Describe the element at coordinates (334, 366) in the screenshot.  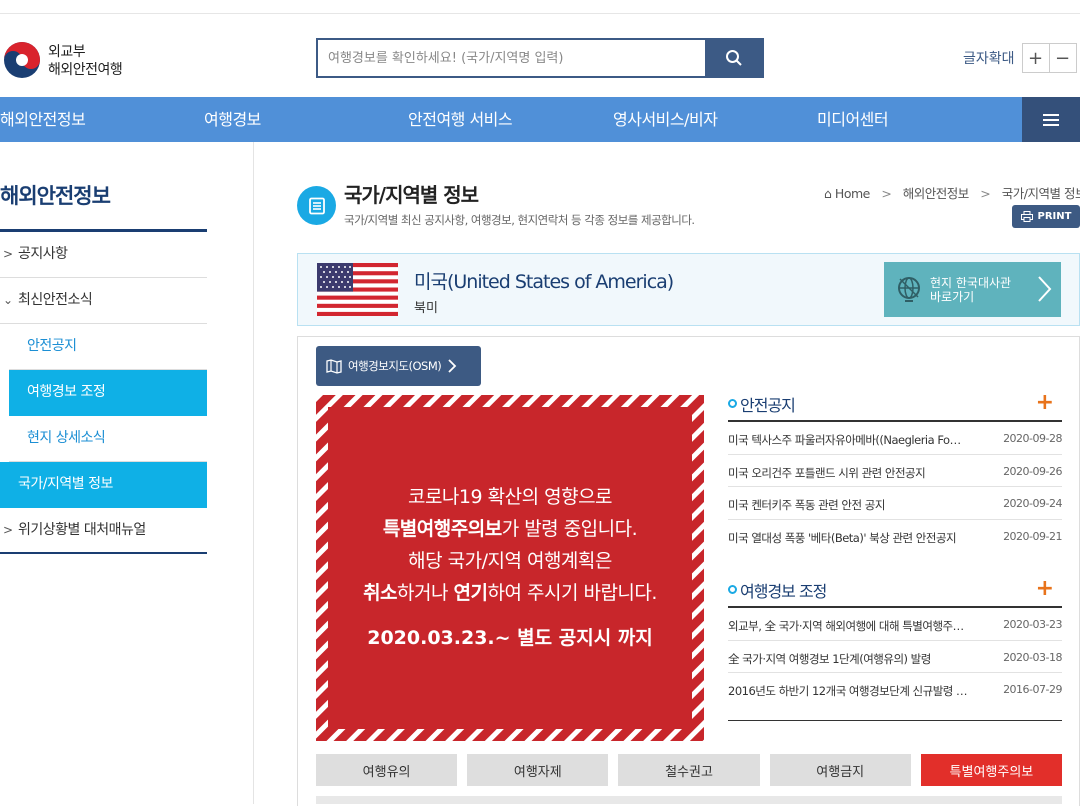
I see `map-icon` at that location.